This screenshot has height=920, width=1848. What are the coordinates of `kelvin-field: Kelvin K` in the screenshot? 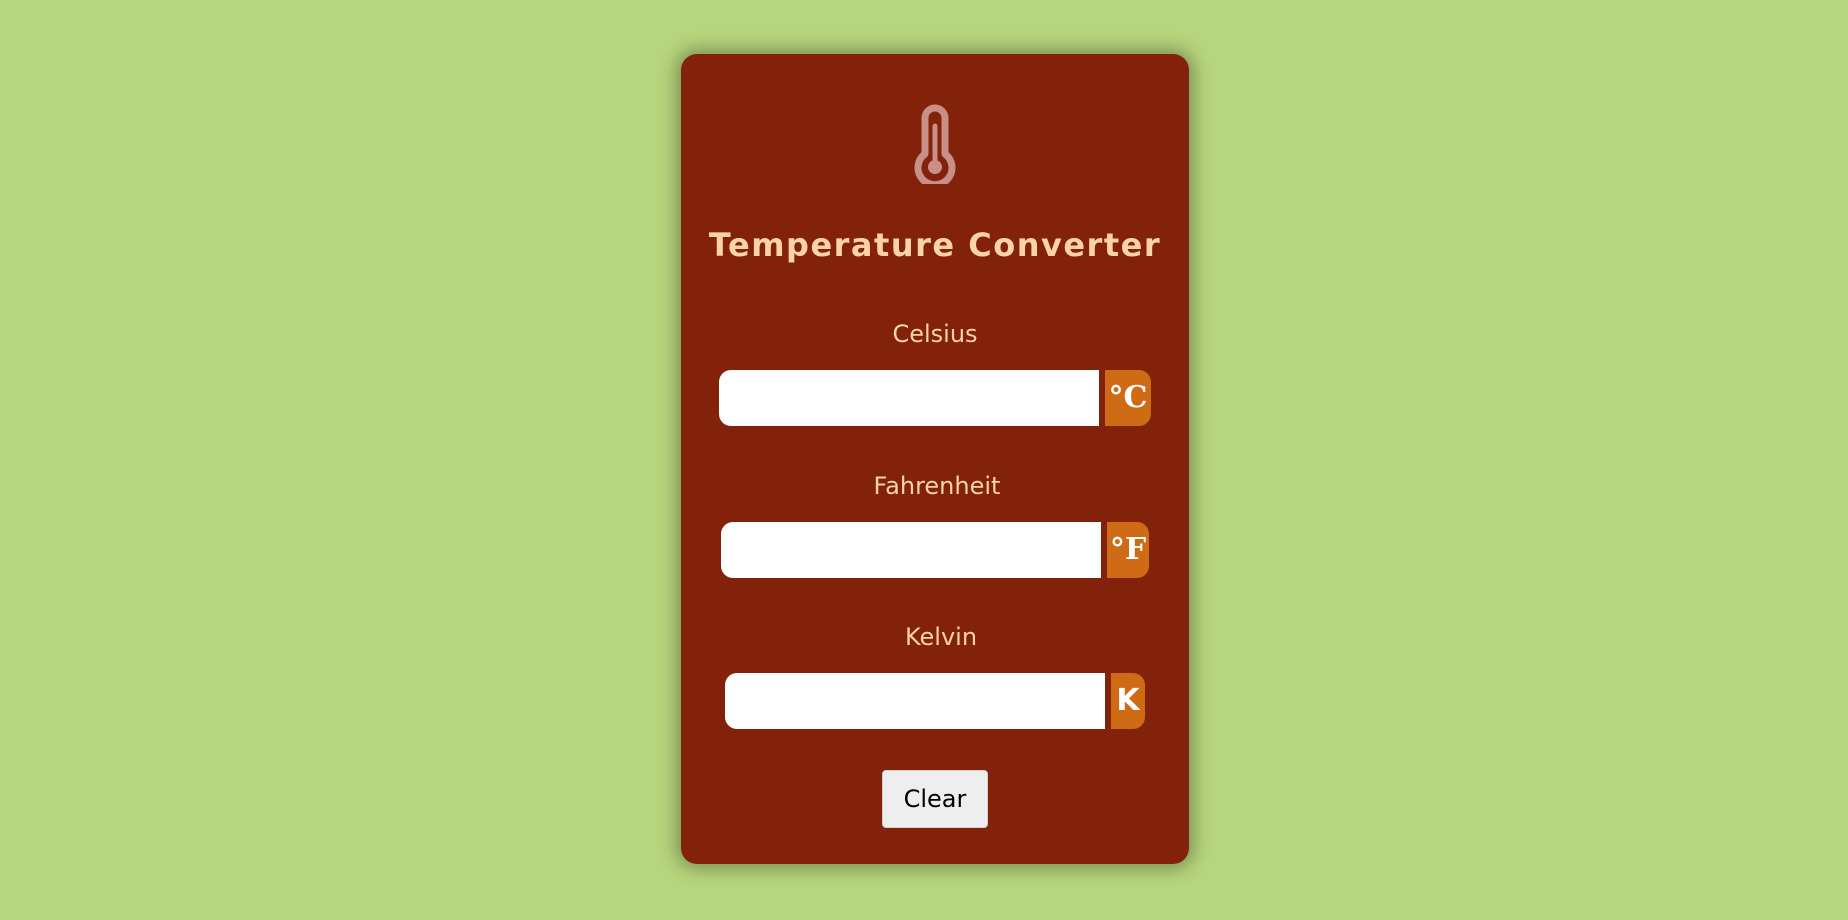 It's located at (941, 676).